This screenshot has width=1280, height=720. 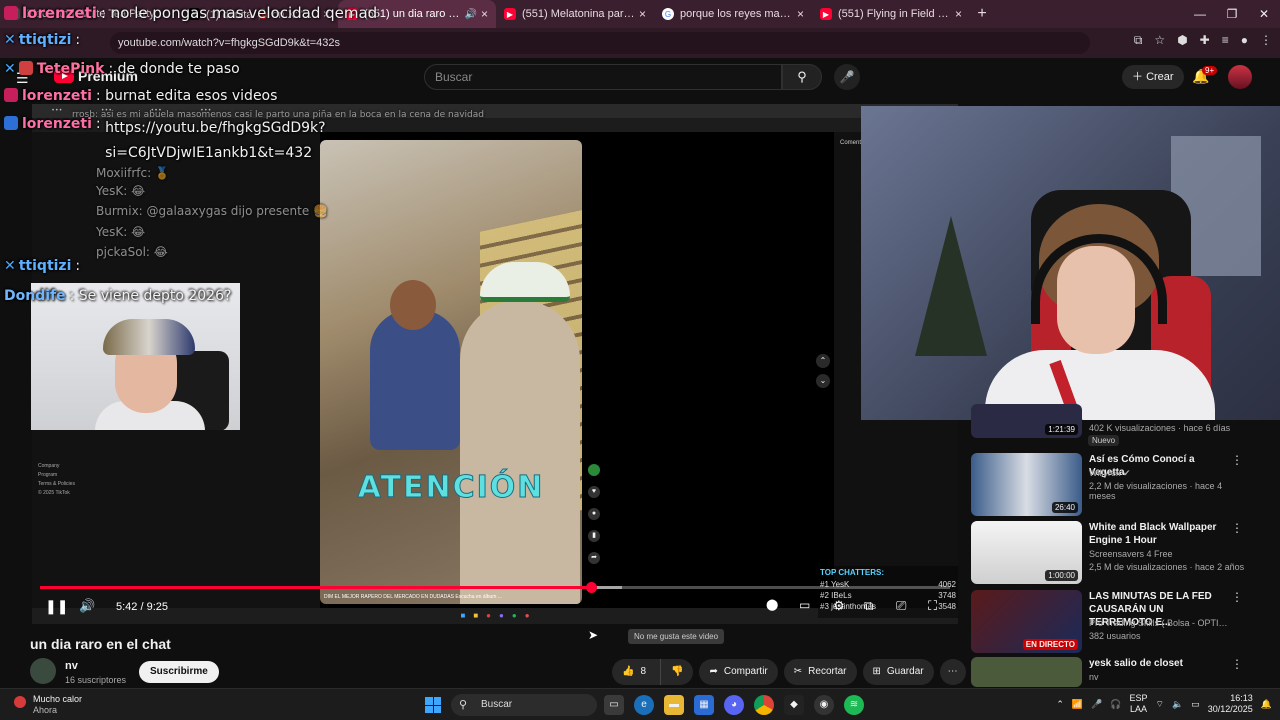 What do you see at coordinates (674, 705) in the screenshot?
I see `file-explorer-icon: ▬` at bounding box center [674, 705].